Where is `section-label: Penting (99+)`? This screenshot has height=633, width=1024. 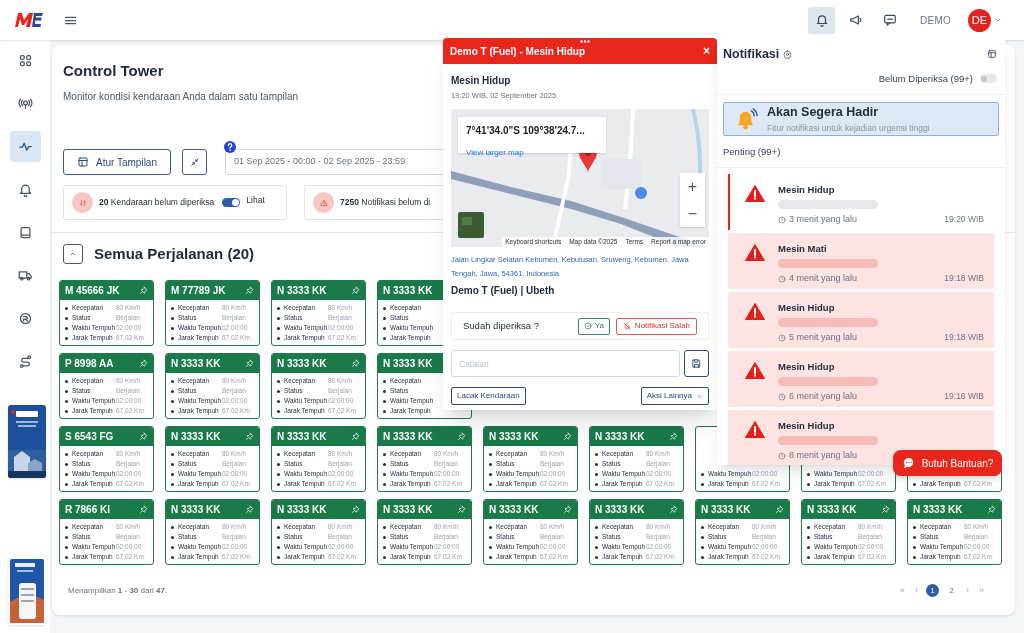 section-label: Penting (99+) is located at coordinates (752, 151).